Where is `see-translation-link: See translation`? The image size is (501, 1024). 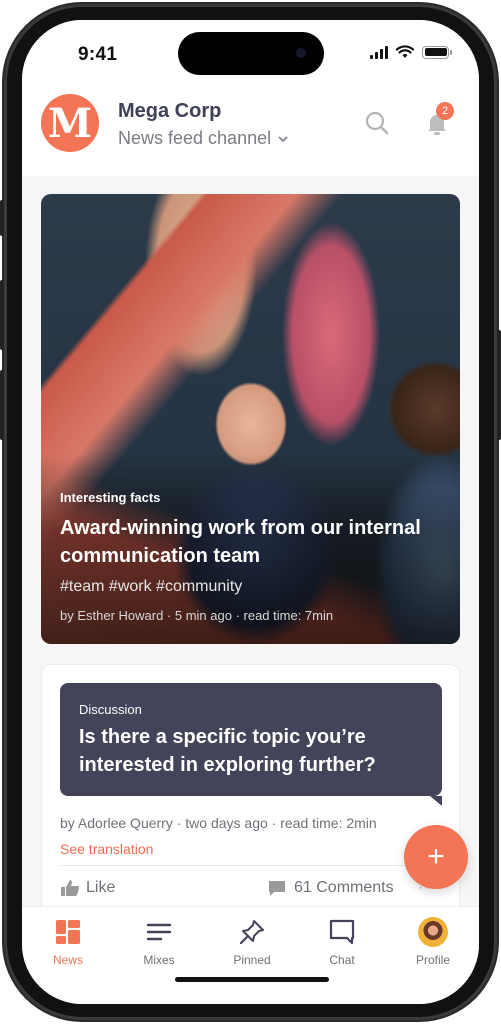 see-translation-link: See translation is located at coordinates (106, 849).